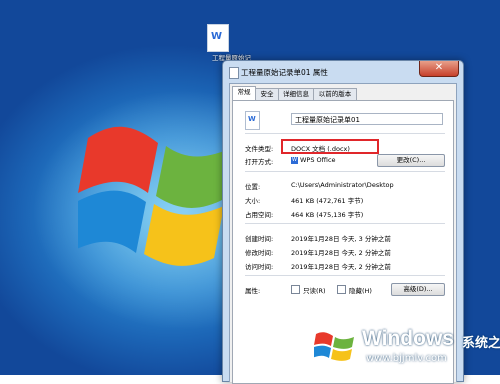 This screenshot has height=384, width=500. What do you see at coordinates (481, 343) in the screenshot?
I see `watermark-cn: 系统之家` at bounding box center [481, 343].